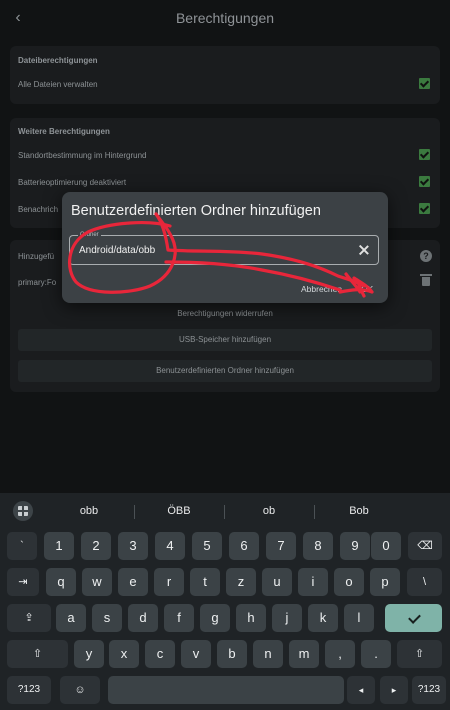 The image size is (450, 710). Describe the element at coordinates (225, 371) in the screenshot. I see `add-custom-folder-button: Benutzerdefinierten Ordner hinzufügen` at that location.